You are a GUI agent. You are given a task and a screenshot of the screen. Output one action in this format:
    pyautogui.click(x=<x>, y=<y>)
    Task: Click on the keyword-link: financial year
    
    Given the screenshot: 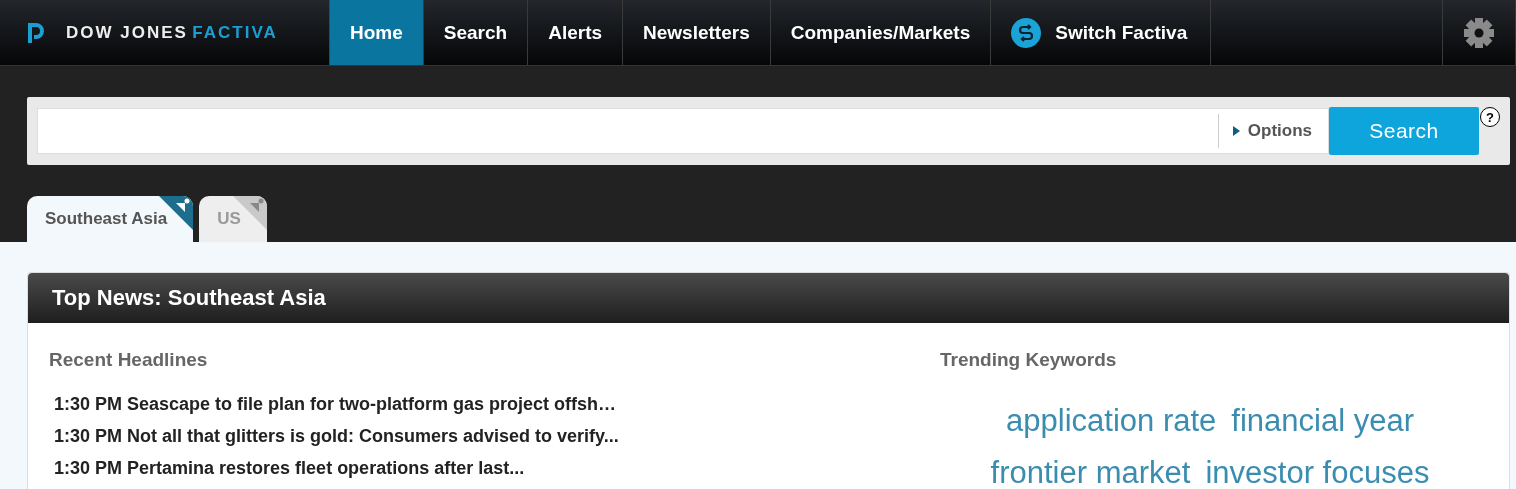 What is the action you would take?
    pyautogui.click(x=1322, y=421)
    